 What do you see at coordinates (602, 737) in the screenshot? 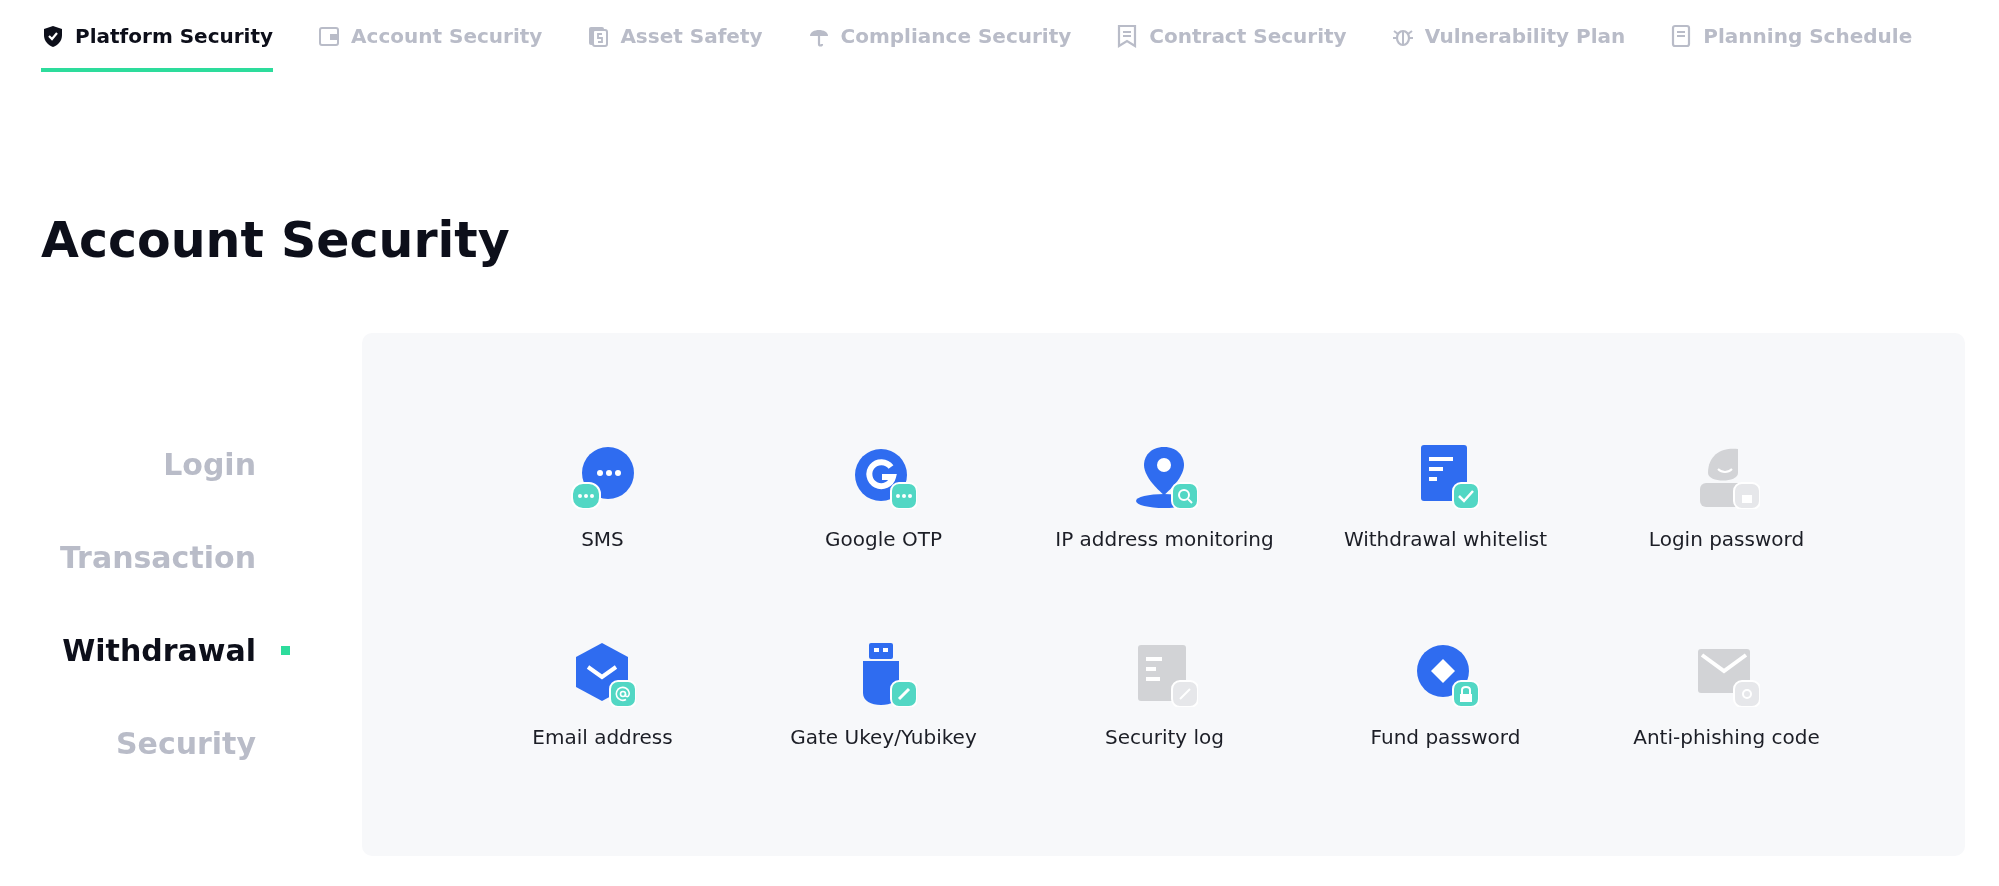
I see `feature-label: Email address` at bounding box center [602, 737].